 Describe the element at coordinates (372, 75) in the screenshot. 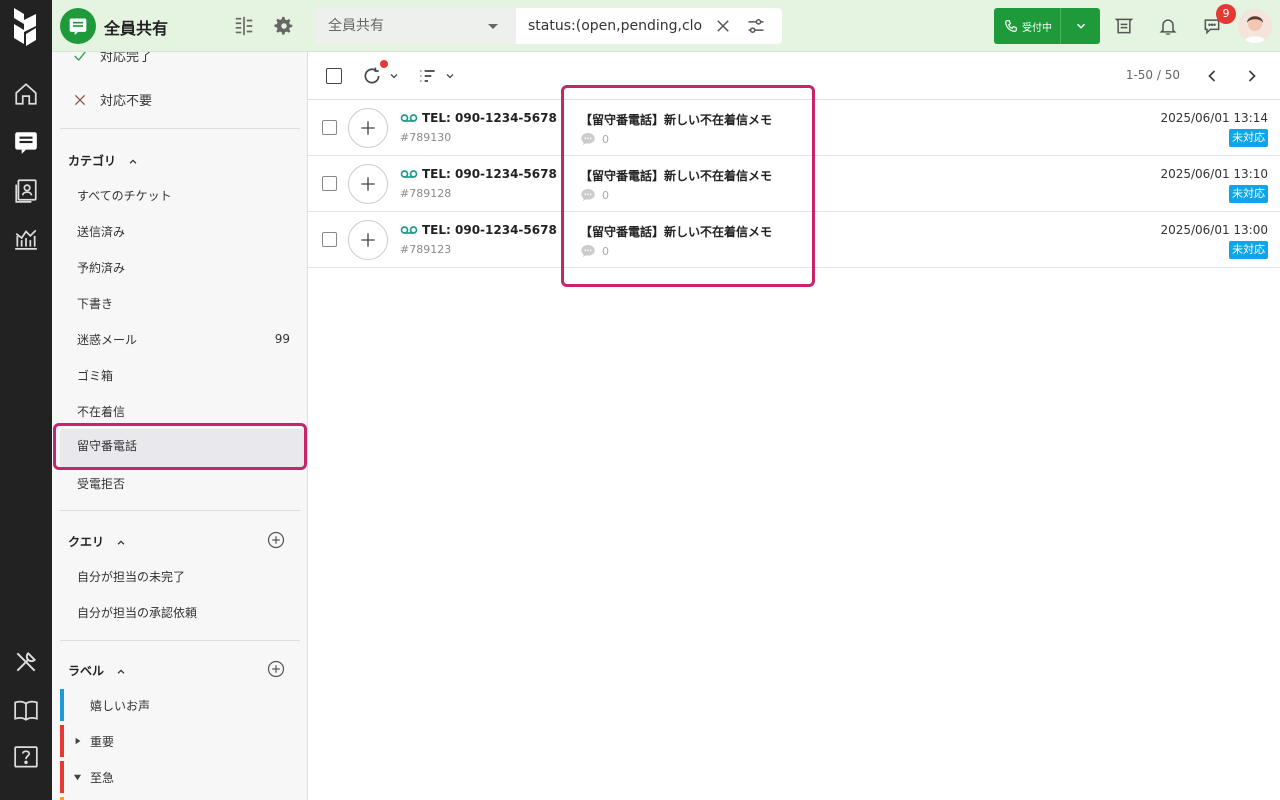

I see `refresh-icon` at that location.